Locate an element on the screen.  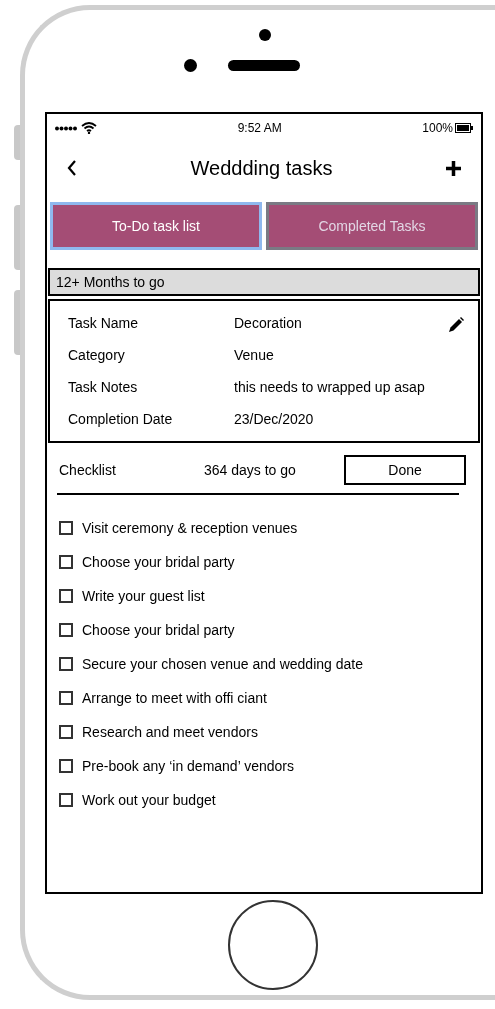
battery-icon is located at coordinates (464, 128).